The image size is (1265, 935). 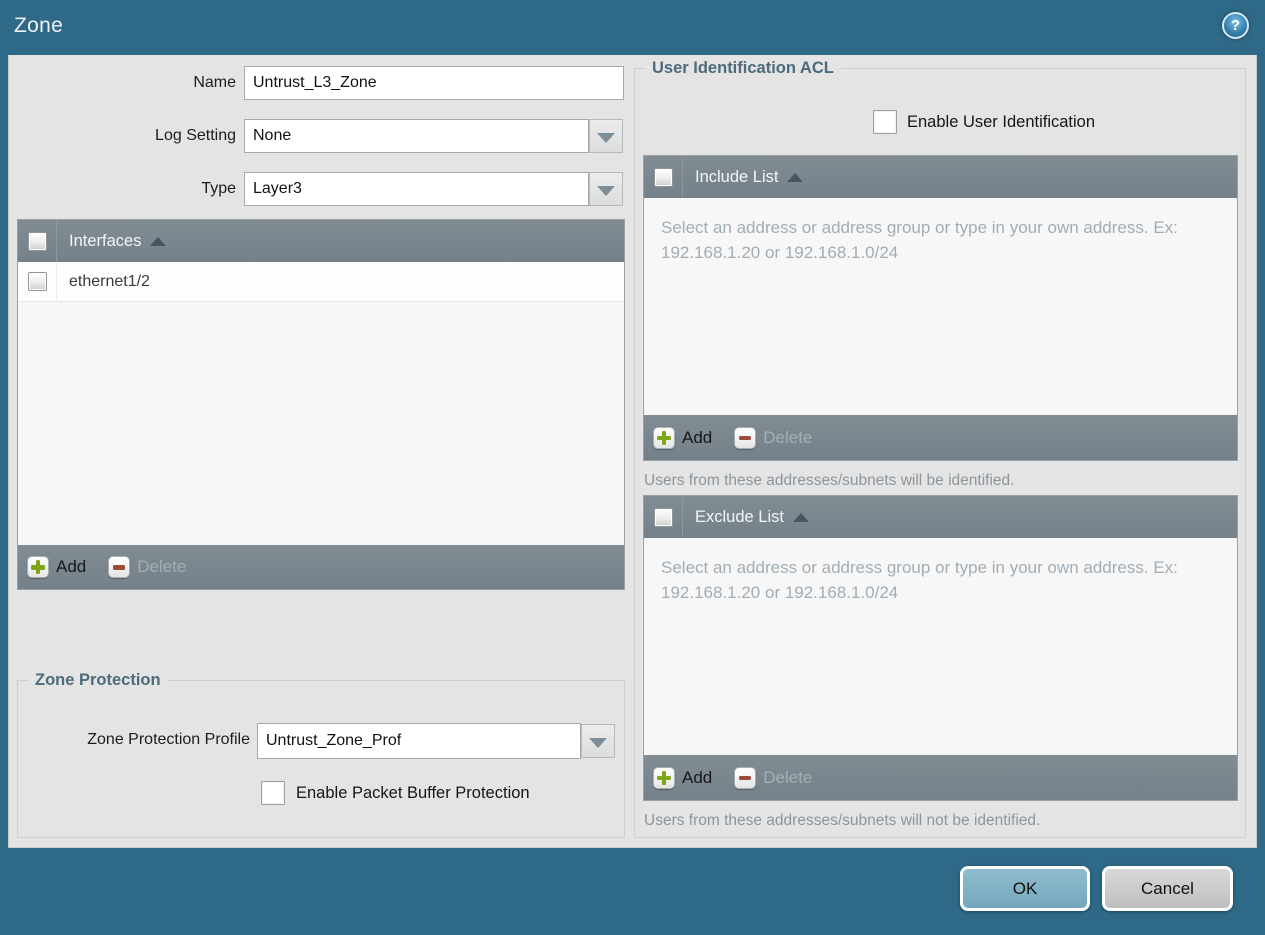 I want to click on user-identification-acl-legend: User Identification ACL, so click(x=743, y=68).